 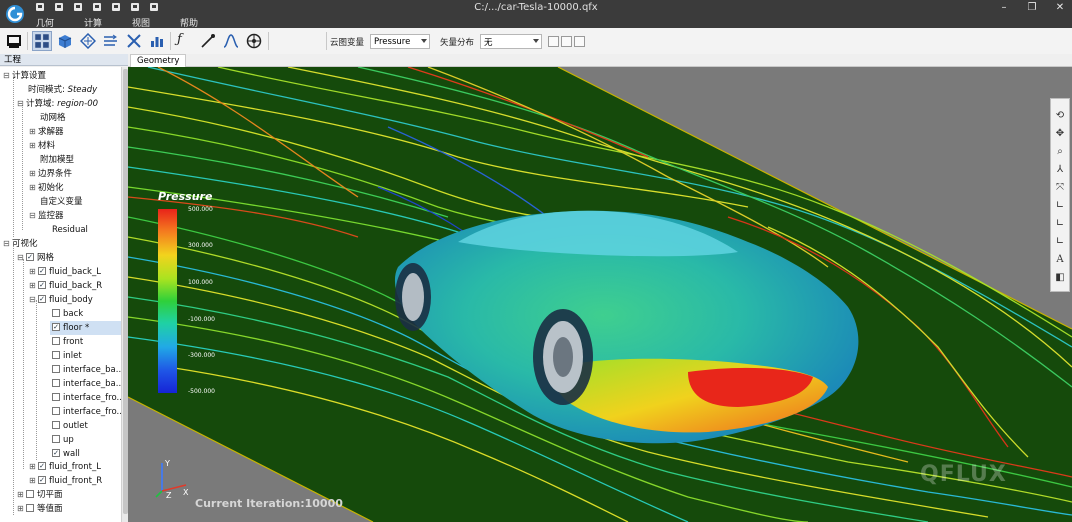 I want to click on chart-icon, so click(x=157, y=41).